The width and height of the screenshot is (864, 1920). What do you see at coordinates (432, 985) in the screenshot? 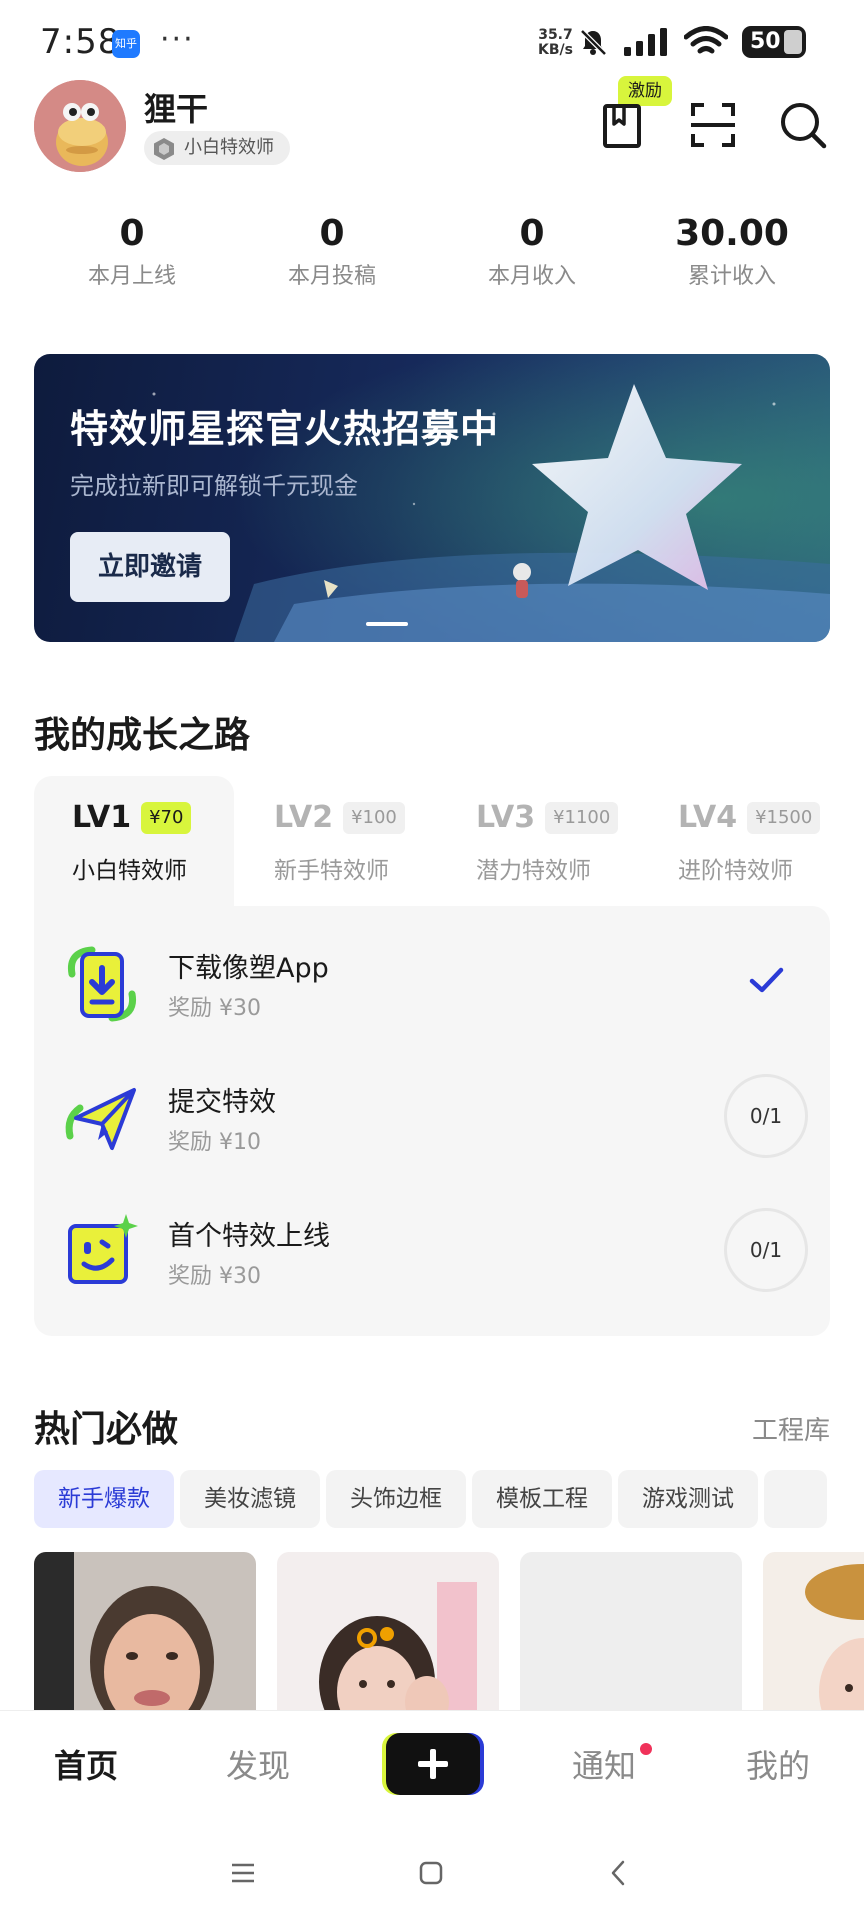
I see `task-item-download-app: 下载像塑App 奖励 ¥30` at bounding box center [432, 985].